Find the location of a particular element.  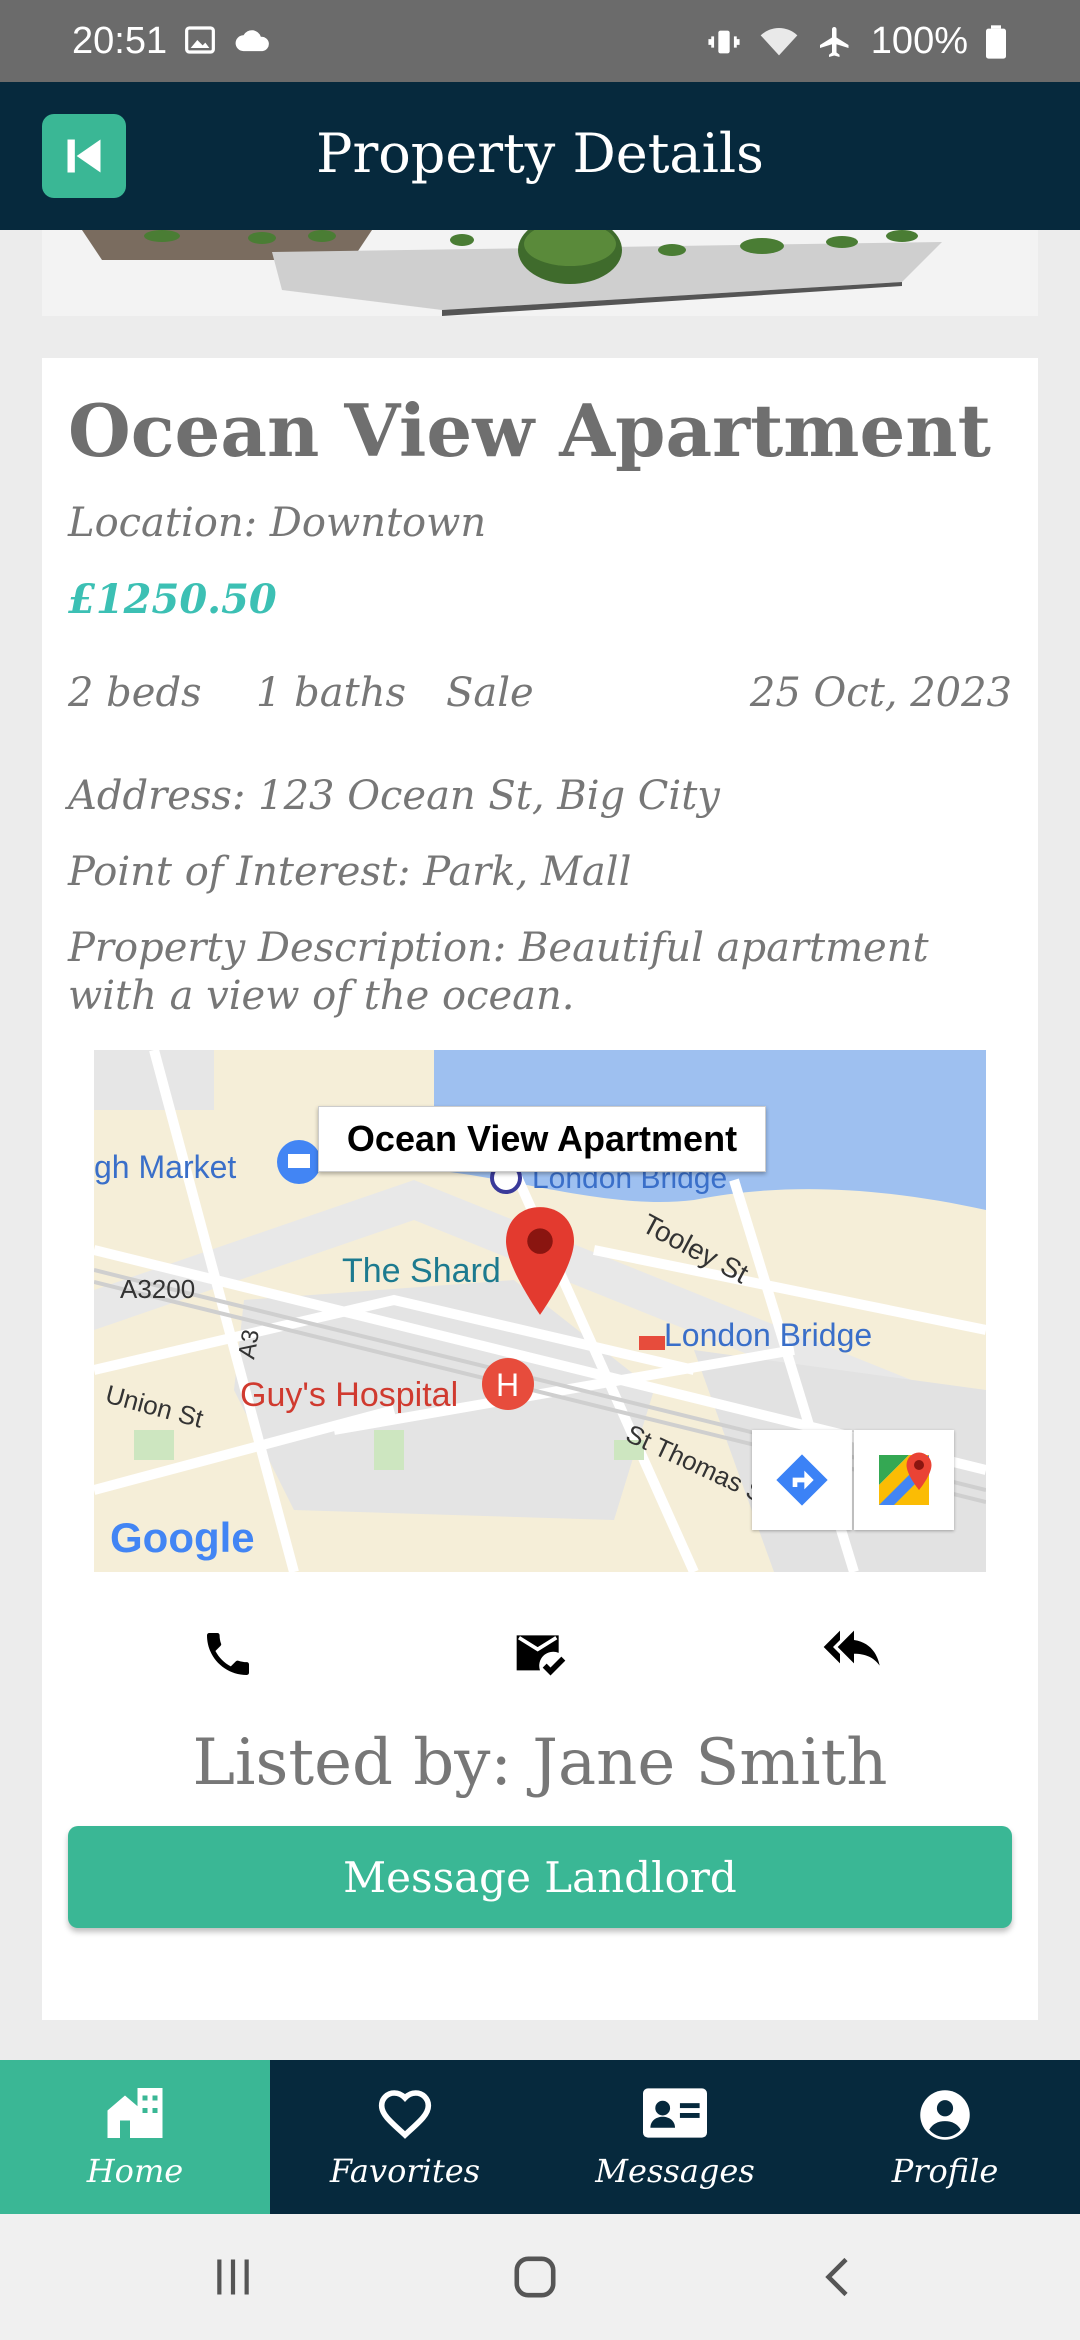

property-photo is located at coordinates (540, 273).